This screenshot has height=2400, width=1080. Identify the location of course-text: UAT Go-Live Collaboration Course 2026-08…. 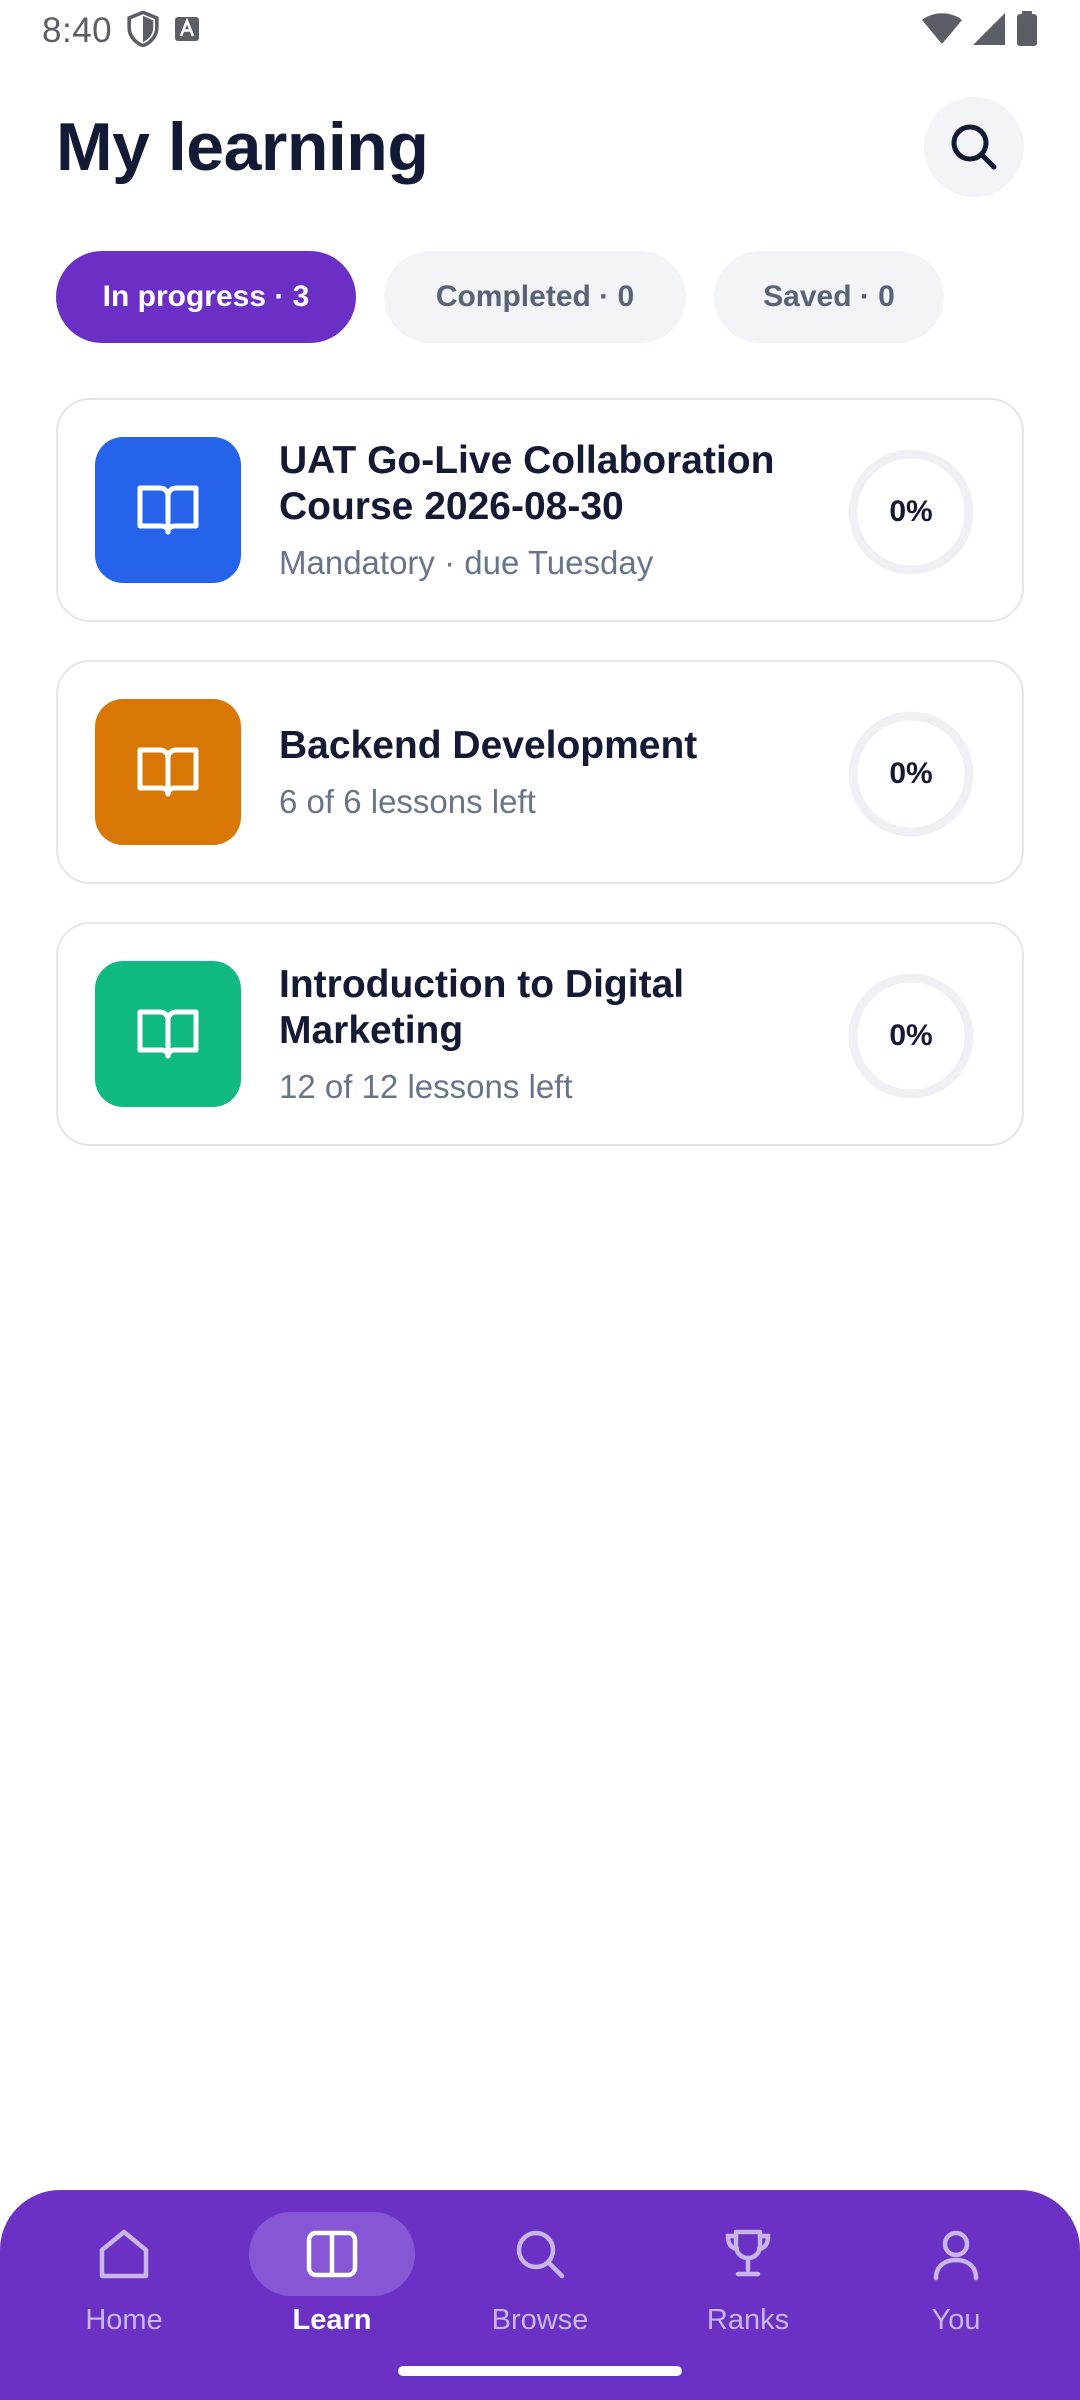
(545, 510).